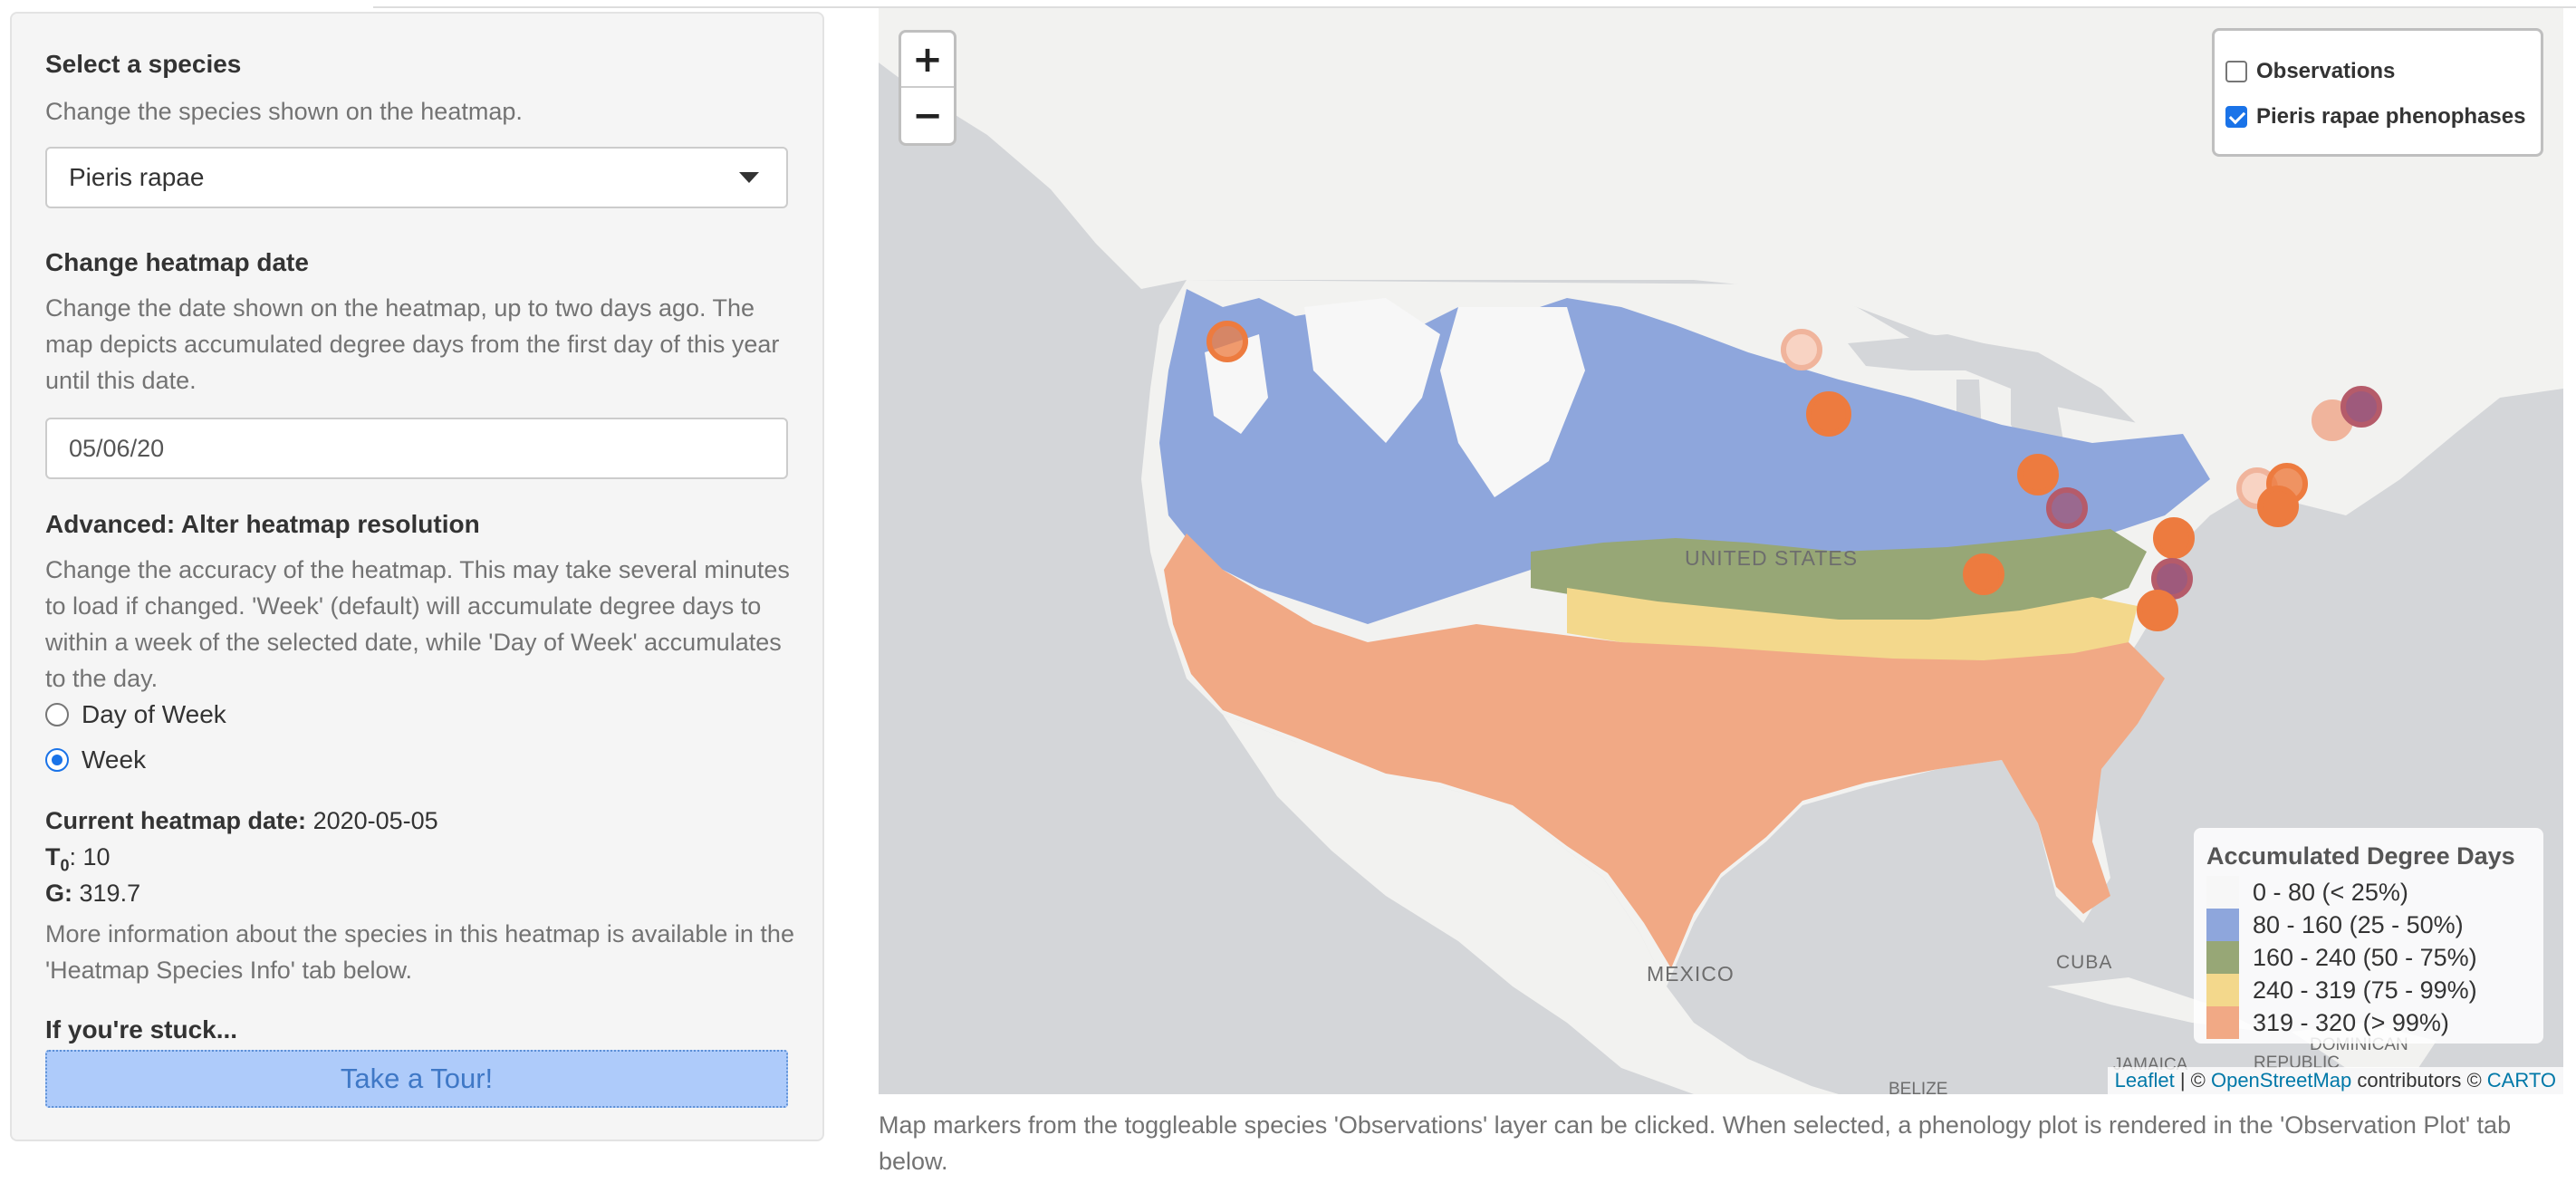 The width and height of the screenshot is (2576, 1183). I want to click on layer-phenophases: Pieris rapae phenophases, so click(2377, 116).